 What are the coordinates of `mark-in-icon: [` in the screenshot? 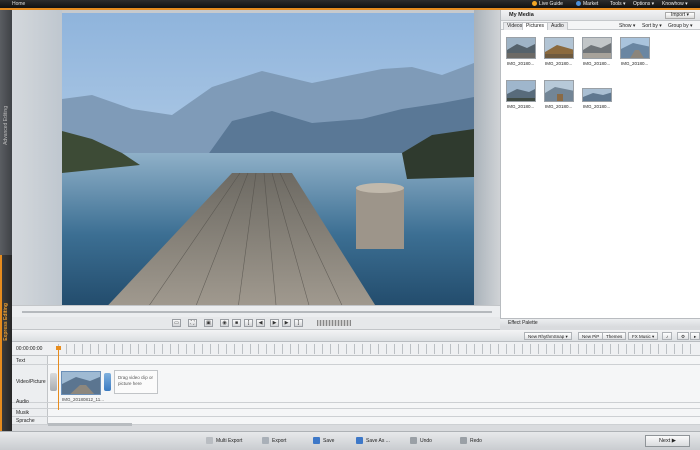 It's located at (248, 323).